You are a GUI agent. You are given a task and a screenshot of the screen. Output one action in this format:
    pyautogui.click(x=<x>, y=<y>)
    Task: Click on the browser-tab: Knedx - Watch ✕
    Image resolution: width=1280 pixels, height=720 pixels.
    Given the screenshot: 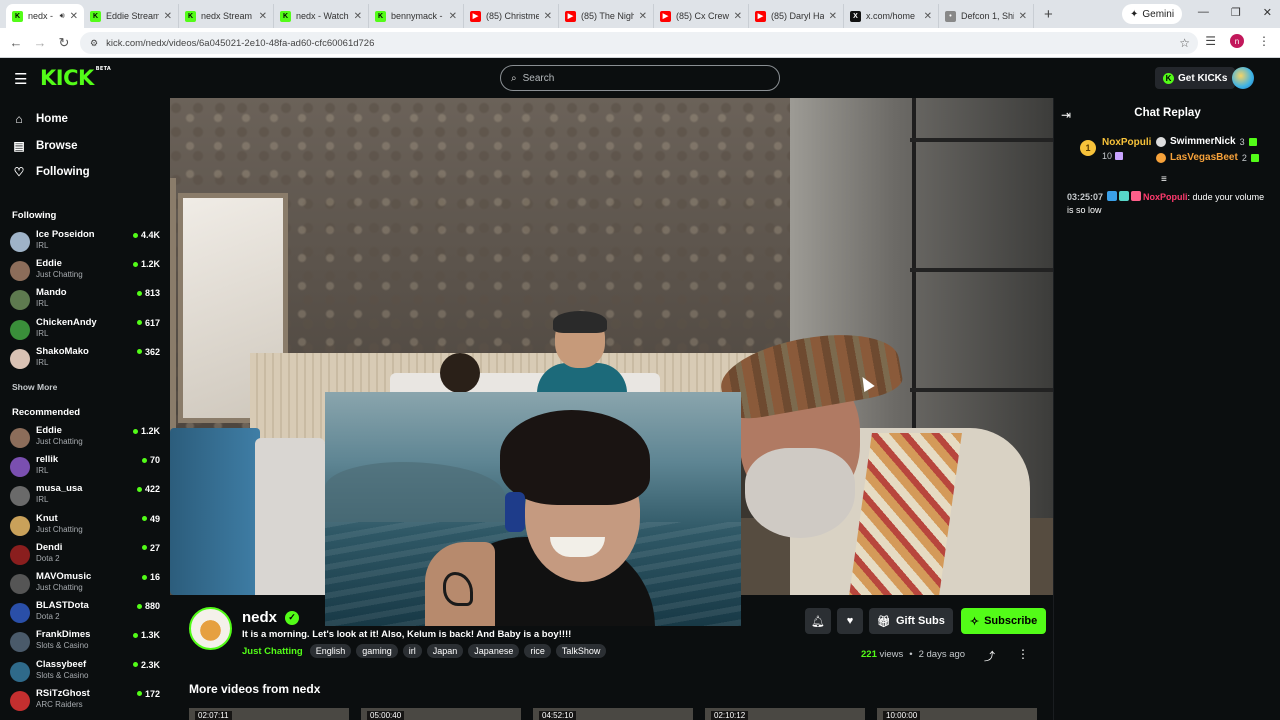 What is the action you would take?
    pyautogui.click(x=321, y=16)
    